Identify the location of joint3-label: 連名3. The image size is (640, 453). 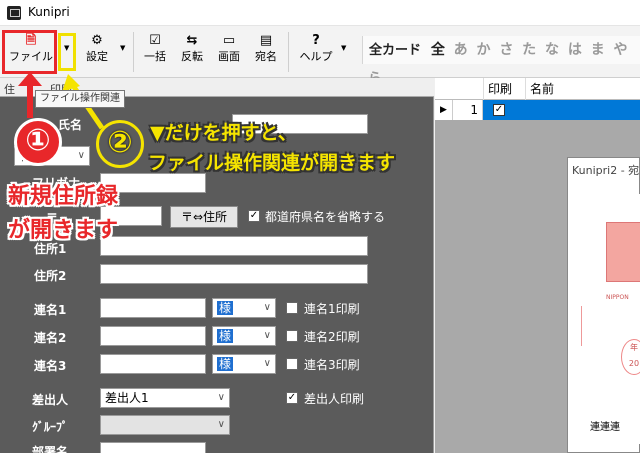
(50, 366).